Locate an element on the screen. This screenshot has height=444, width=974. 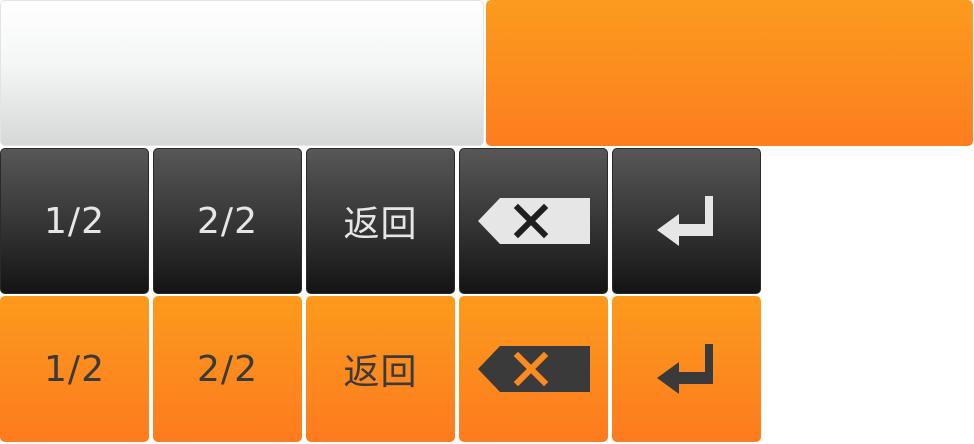
page-one-key-pressed: 1/2 is located at coordinates (74, 369).